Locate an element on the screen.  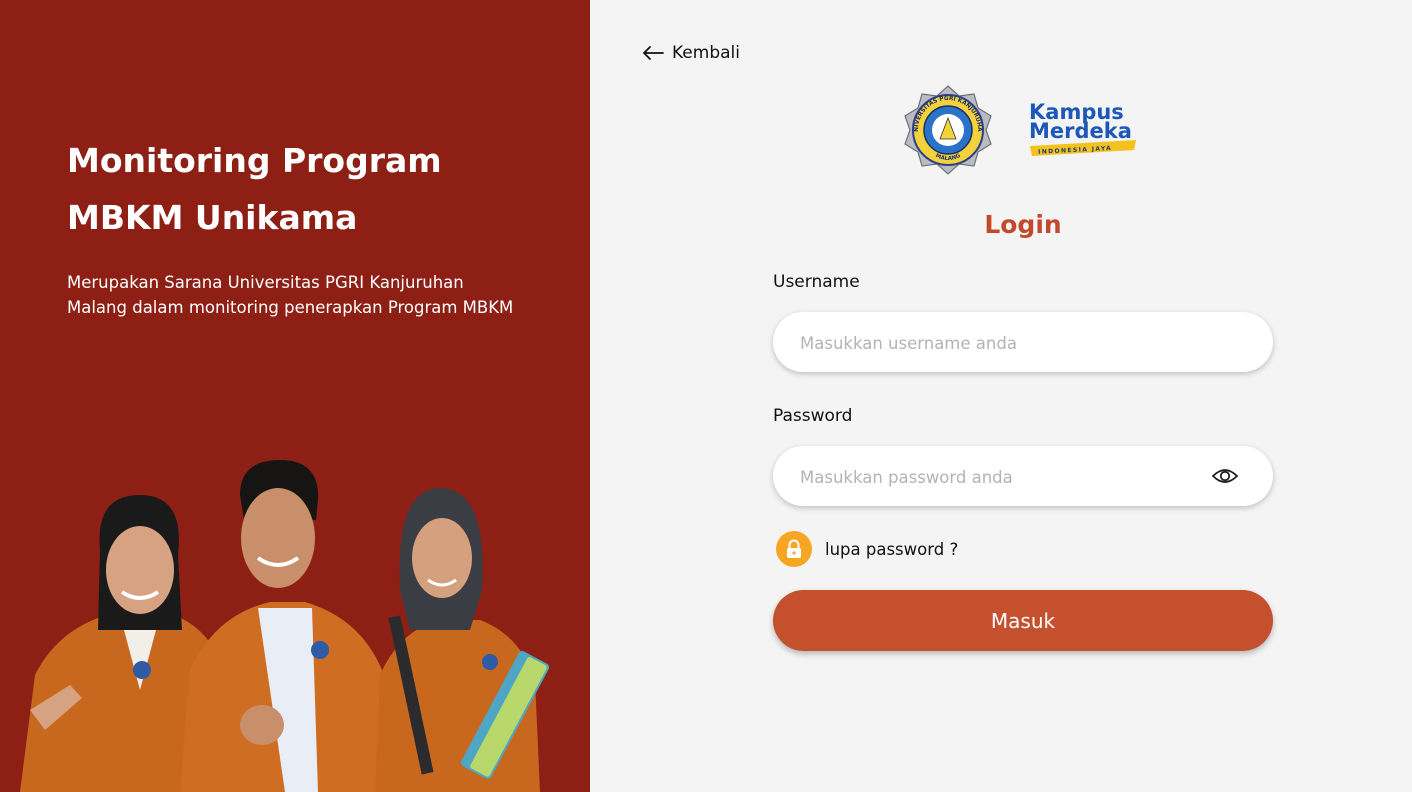
username-label: Username is located at coordinates (816, 282).